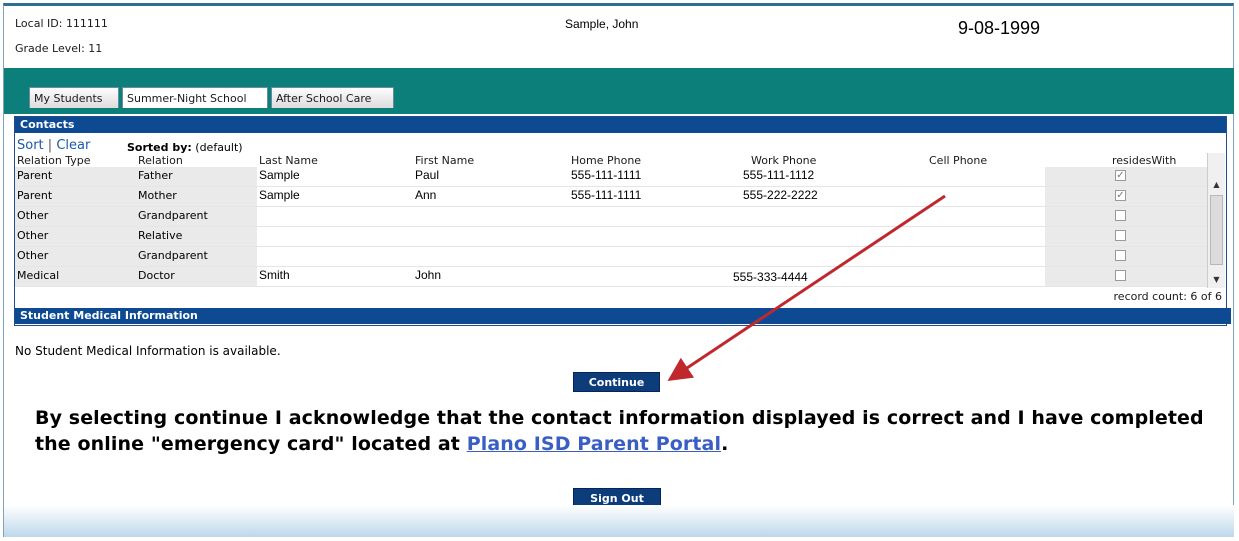  Describe the element at coordinates (86, 23) in the screenshot. I see `local-id-value: 111111` at that location.